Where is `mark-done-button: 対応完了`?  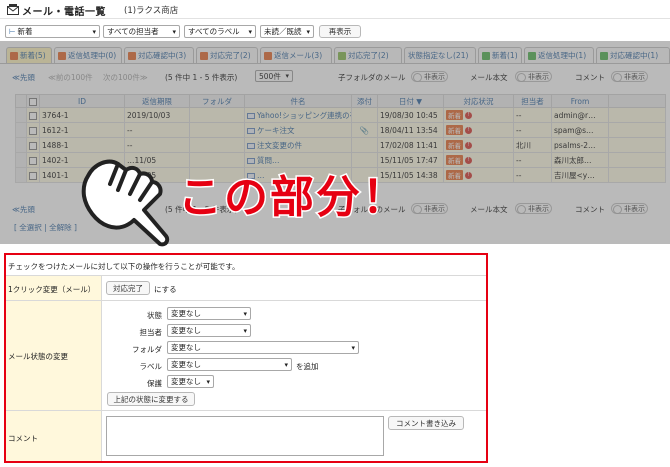 mark-done-button: 対応完了 is located at coordinates (128, 288).